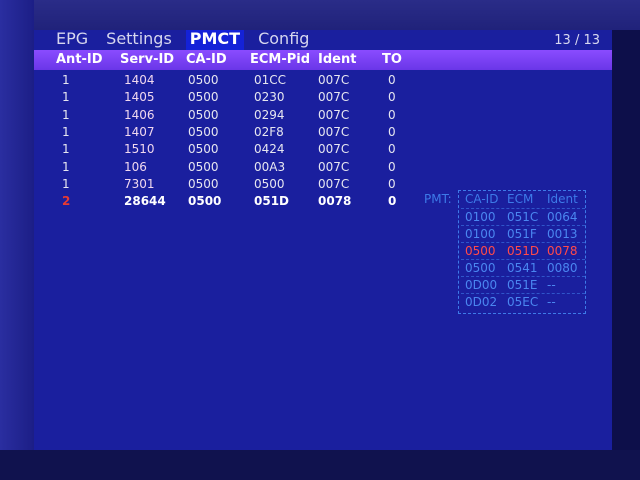 This screenshot has width=640, height=480. I want to click on pmt-ecm-cell: 051F, so click(522, 234).